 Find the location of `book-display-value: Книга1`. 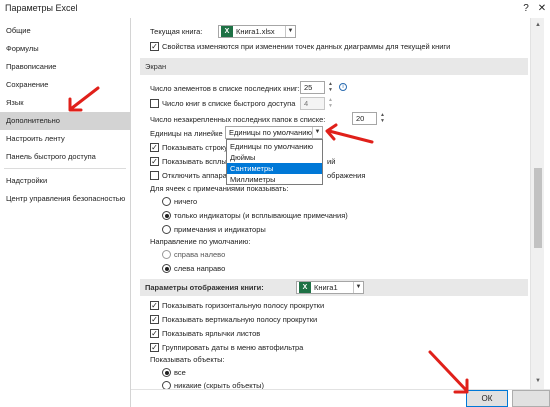

book-display-value: Книга1 is located at coordinates (326, 287).